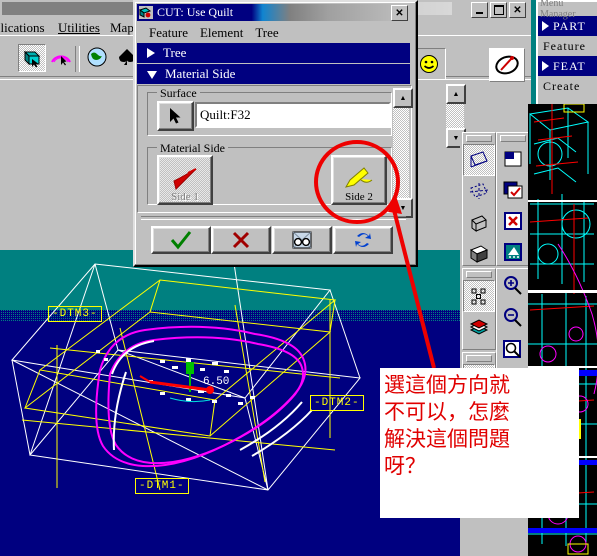  I want to click on select-arrow-icon, so click(174, 116).